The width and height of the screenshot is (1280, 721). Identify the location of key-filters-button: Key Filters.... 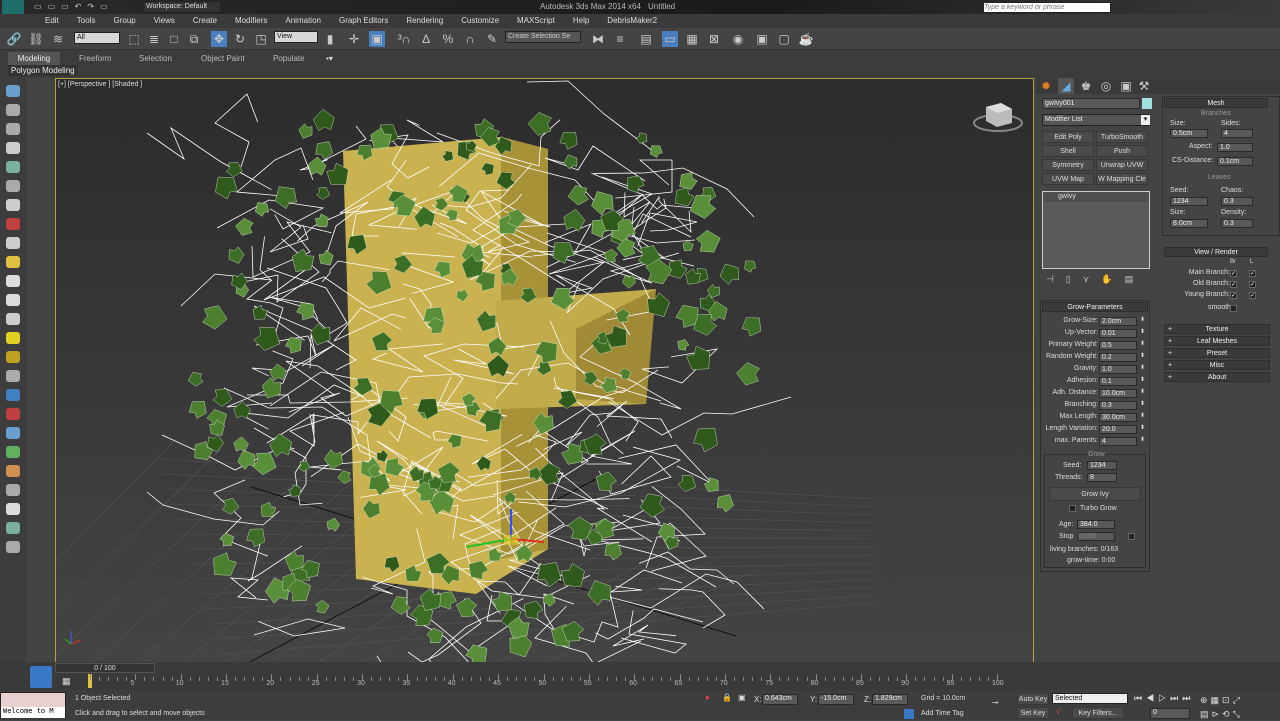
(1098, 713).